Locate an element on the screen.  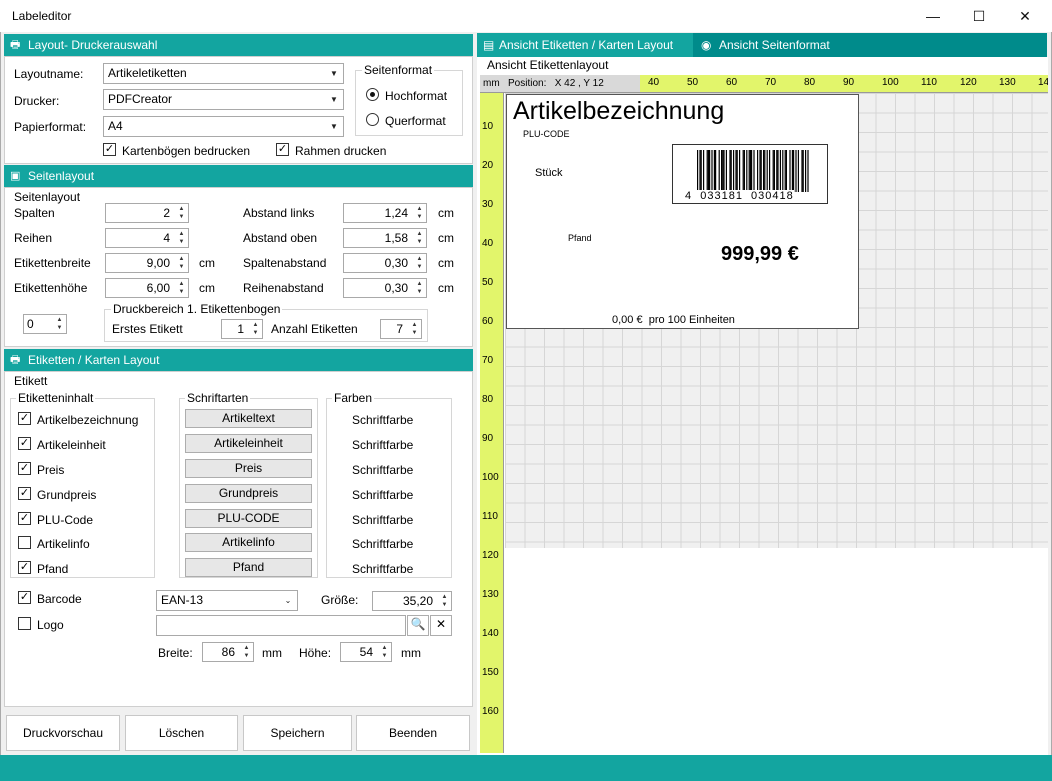
querformat-radio is located at coordinates (372, 119).